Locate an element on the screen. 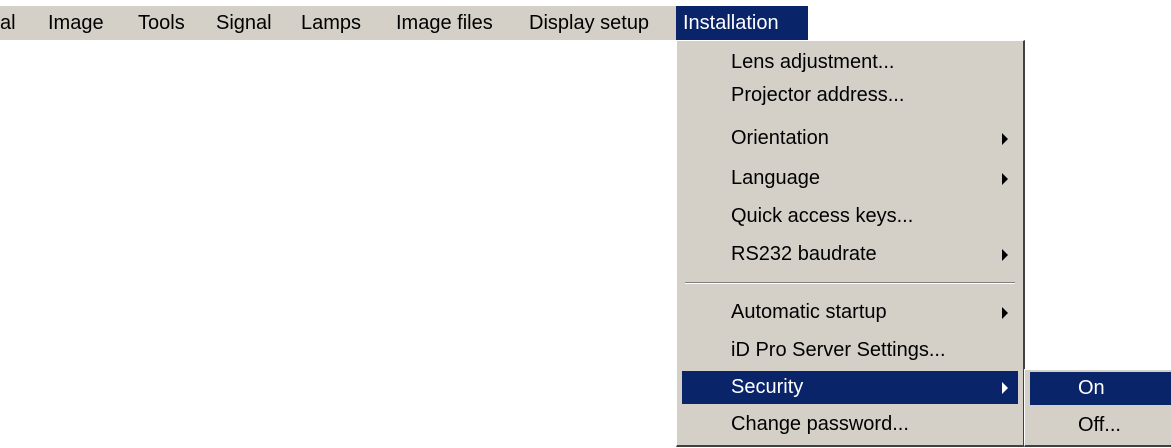 Image resolution: width=1171 pixels, height=448 pixels. menu-installation: Installation is located at coordinates (742, 23).